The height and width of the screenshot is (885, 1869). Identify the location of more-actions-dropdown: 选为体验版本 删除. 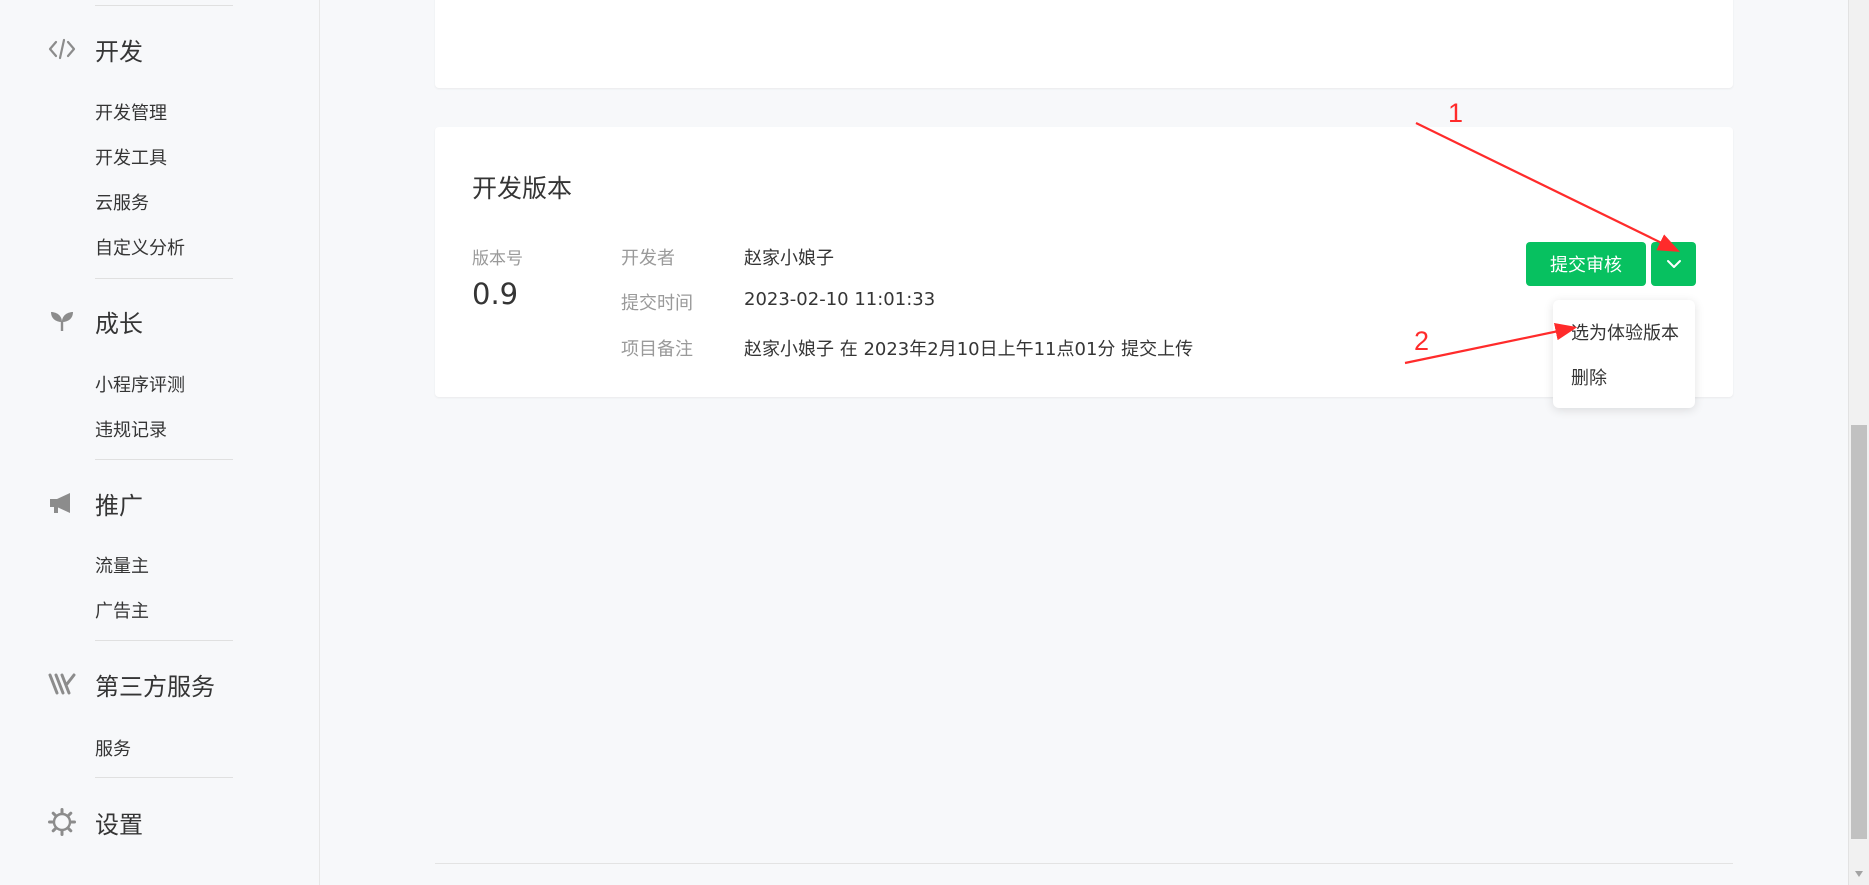
(1624, 354).